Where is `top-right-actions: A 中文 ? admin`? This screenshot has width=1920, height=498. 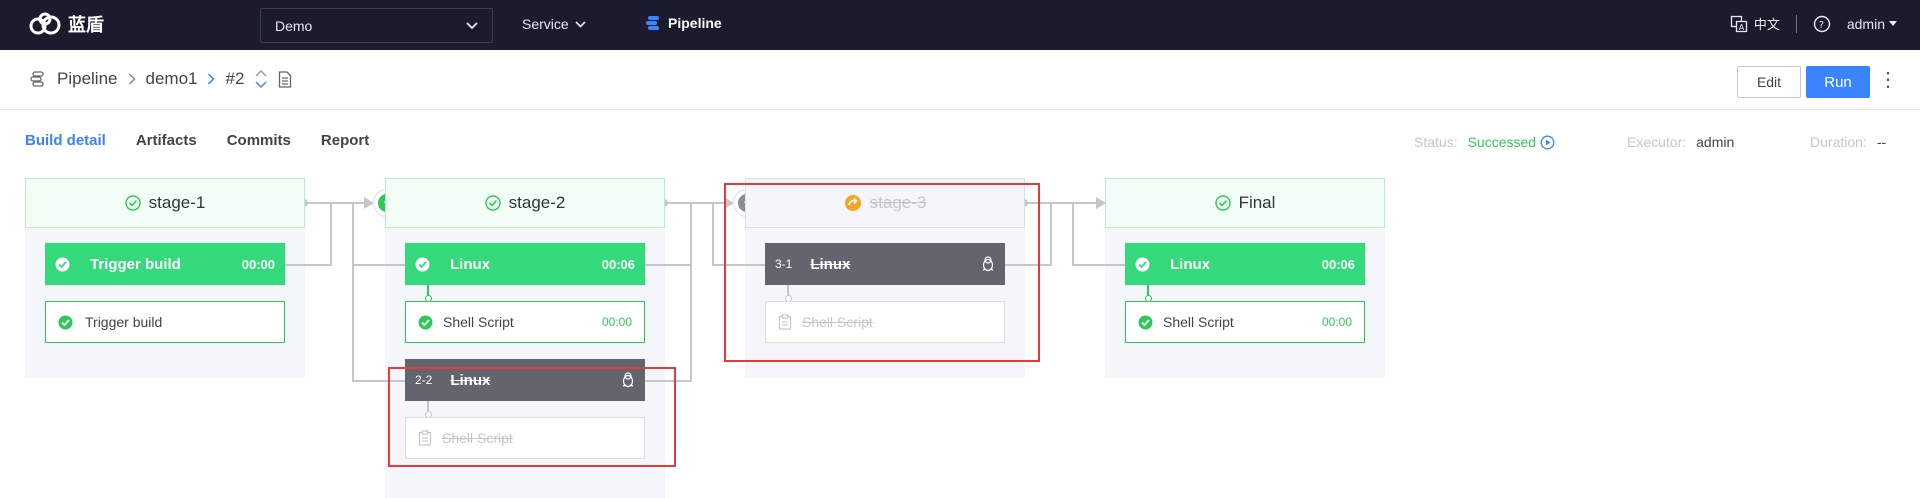 top-right-actions: A 中文 ? admin is located at coordinates (1814, 23).